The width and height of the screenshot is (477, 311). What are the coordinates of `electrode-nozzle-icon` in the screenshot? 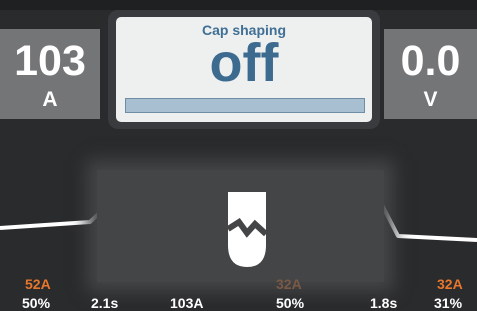 It's located at (247, 229).